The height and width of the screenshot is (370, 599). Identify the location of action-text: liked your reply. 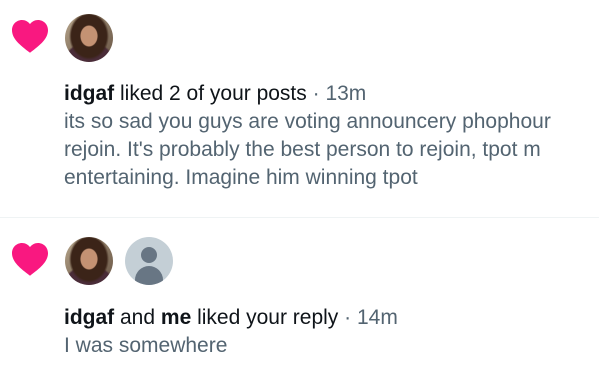
(265, 317).